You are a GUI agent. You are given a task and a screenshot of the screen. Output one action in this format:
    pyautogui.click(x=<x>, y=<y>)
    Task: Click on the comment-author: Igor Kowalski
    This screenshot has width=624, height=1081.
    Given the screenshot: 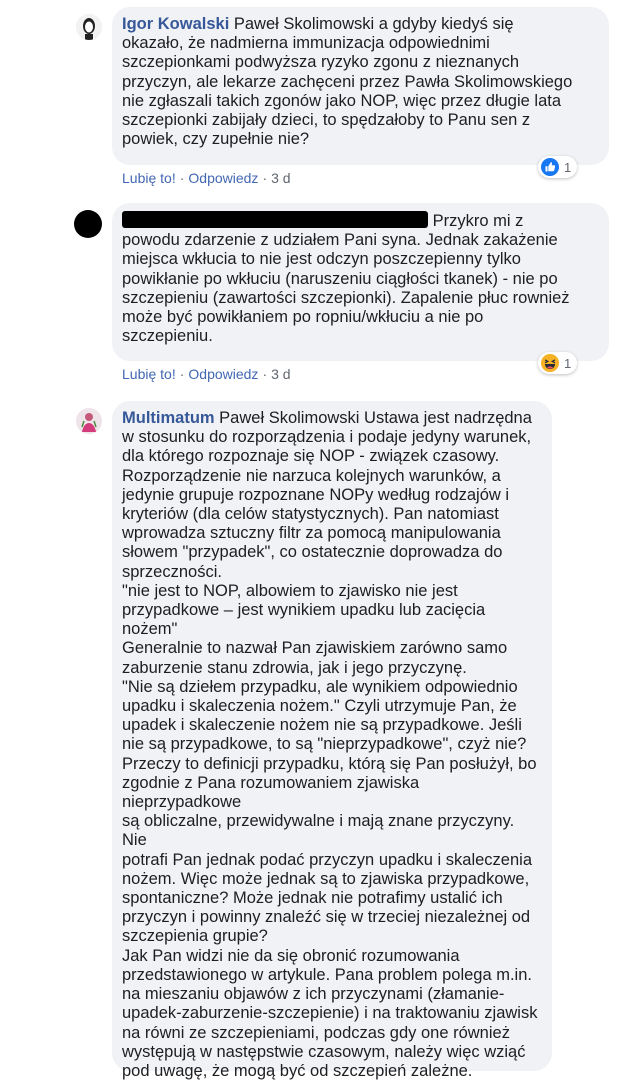 What is the action you would take?
    pyautogui.click(x=175, y=24)
    